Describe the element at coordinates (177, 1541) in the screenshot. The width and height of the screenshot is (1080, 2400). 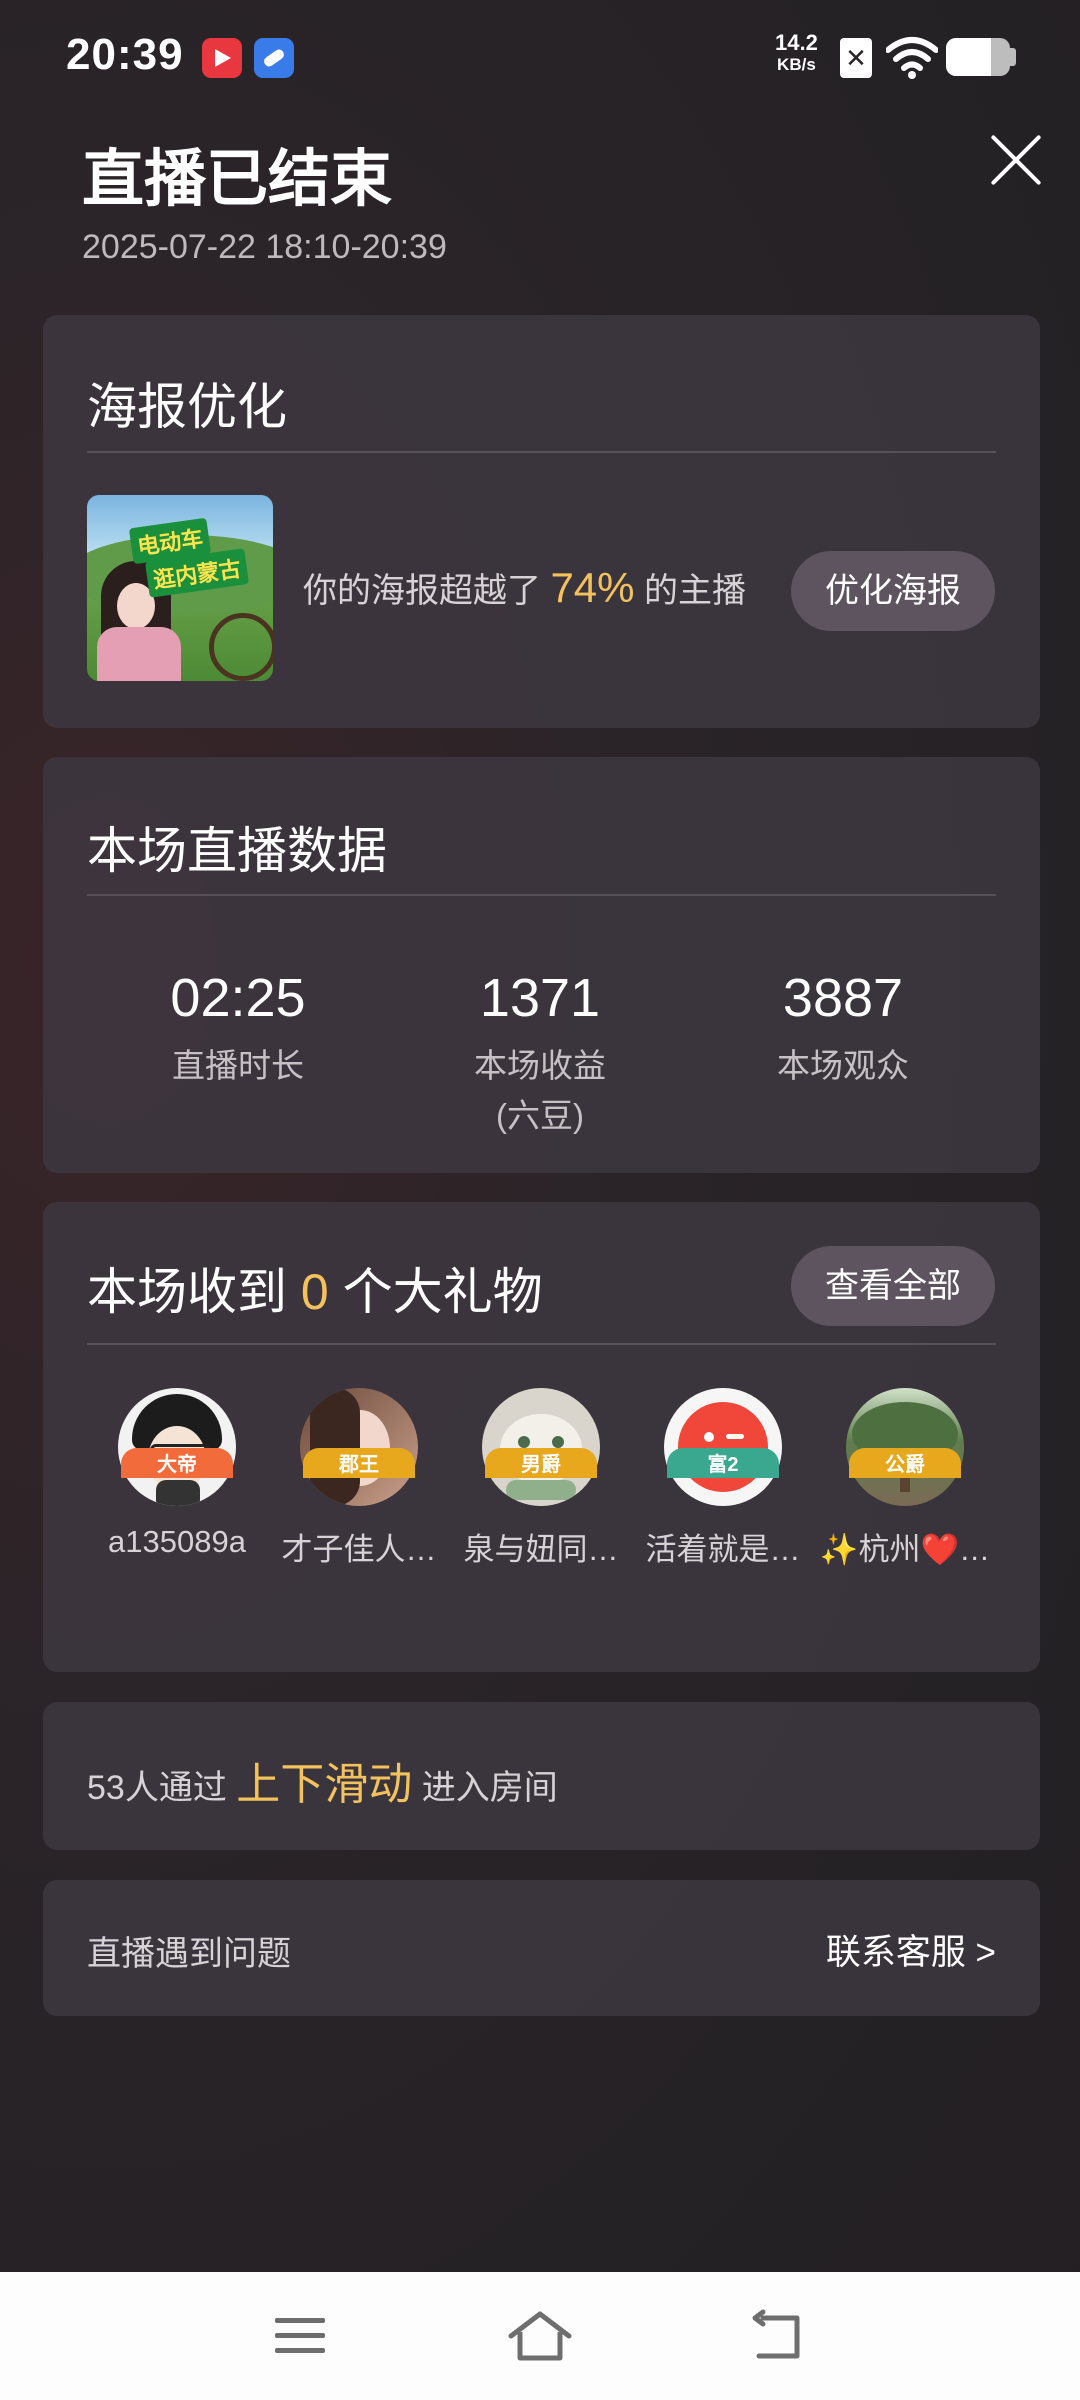
I see `gifter-name: a135089a` at that location.